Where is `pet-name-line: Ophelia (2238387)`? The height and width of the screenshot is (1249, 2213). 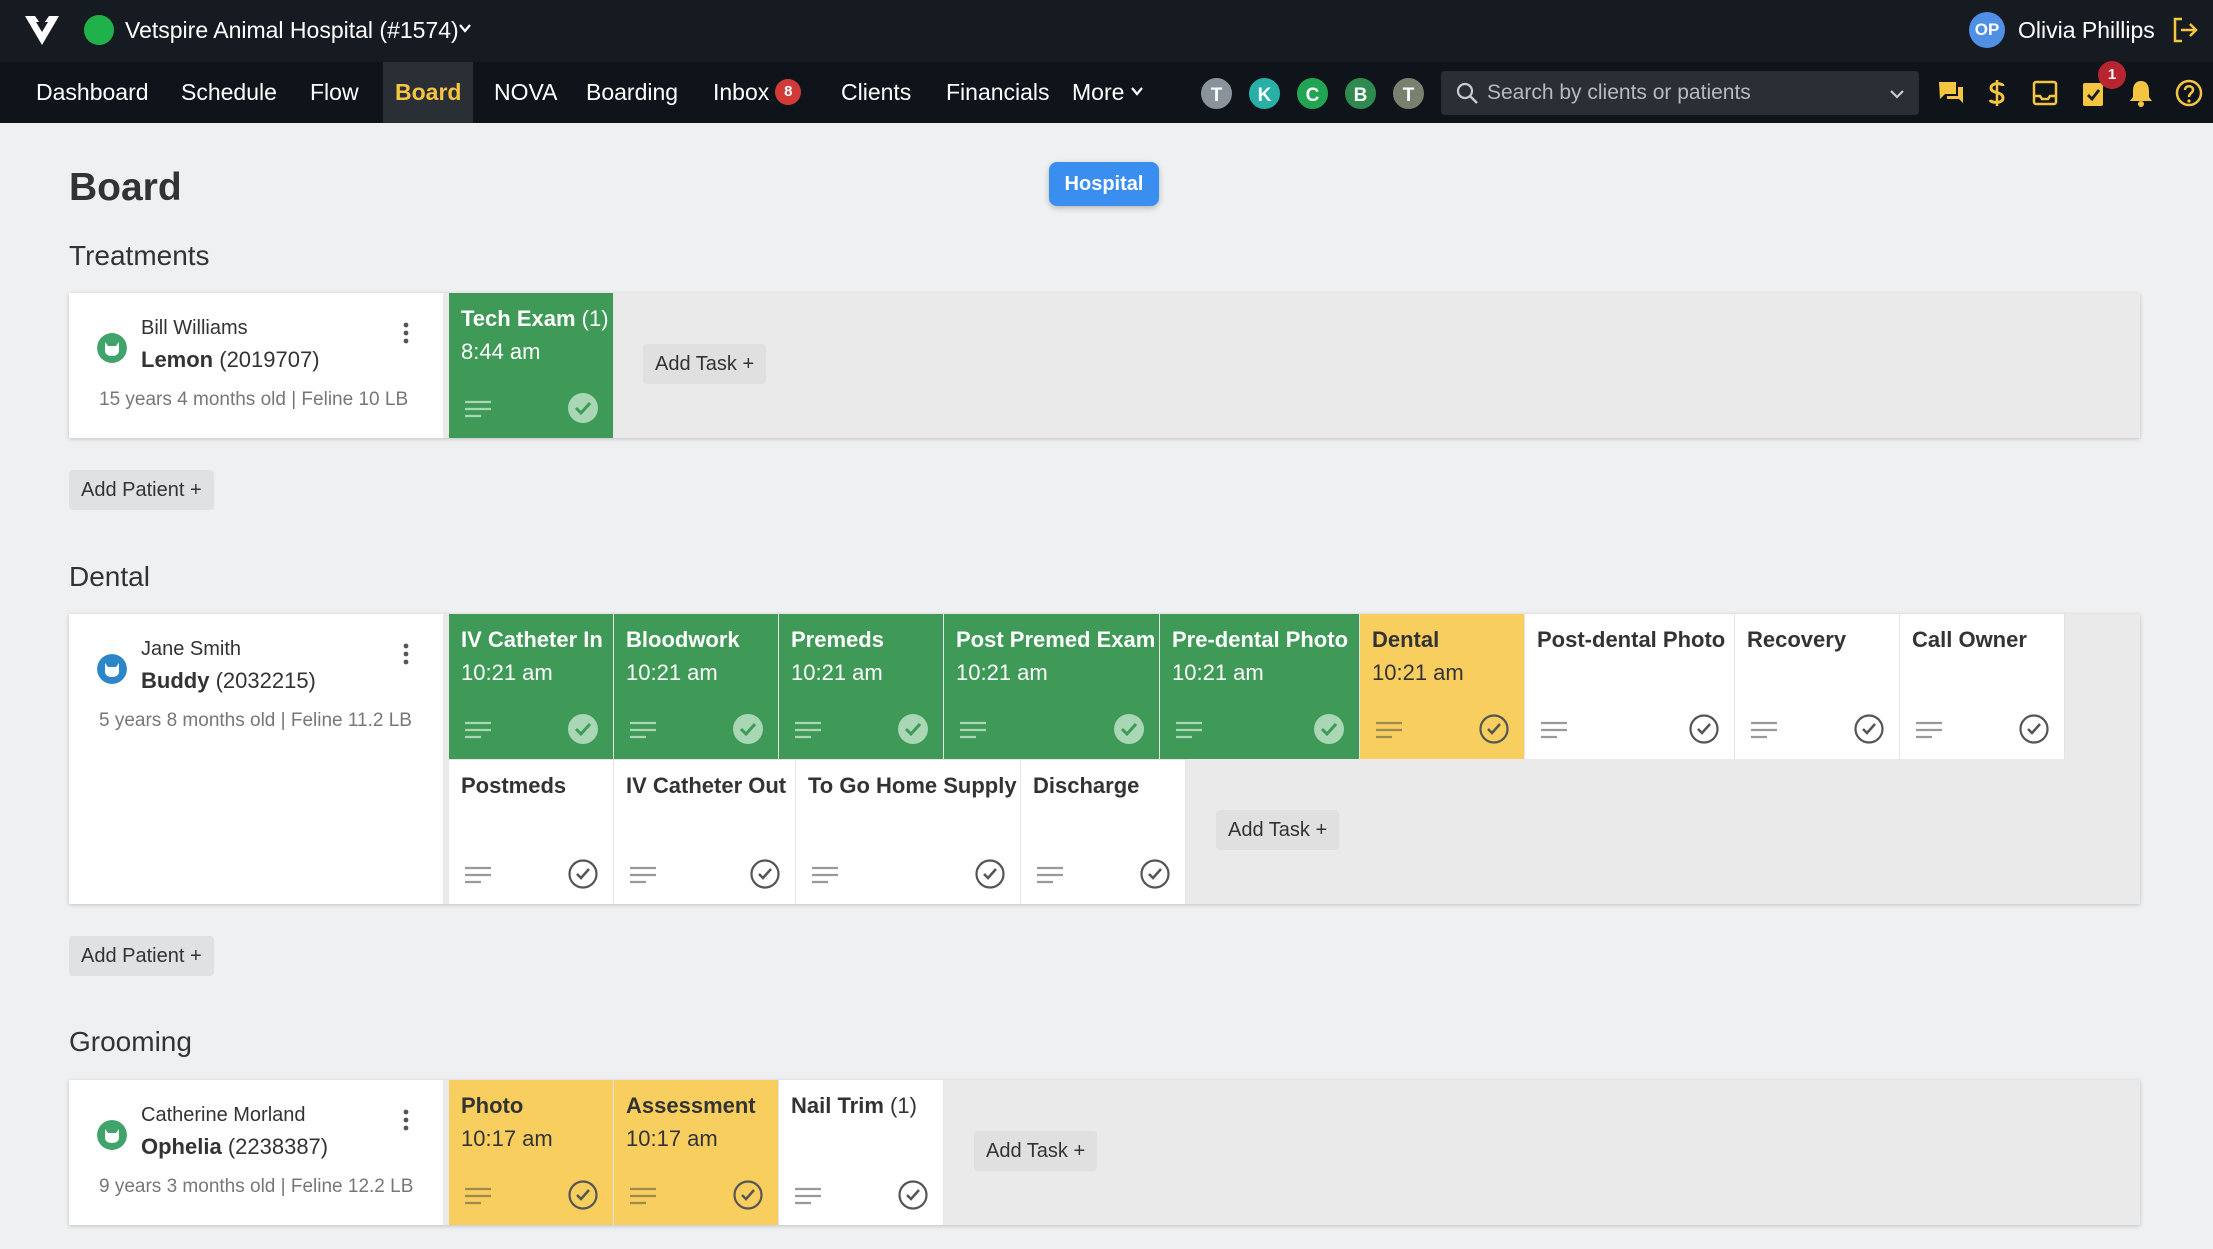
pet-name-line: Ophelia (2238387) is located at coordinates (234, 1147).